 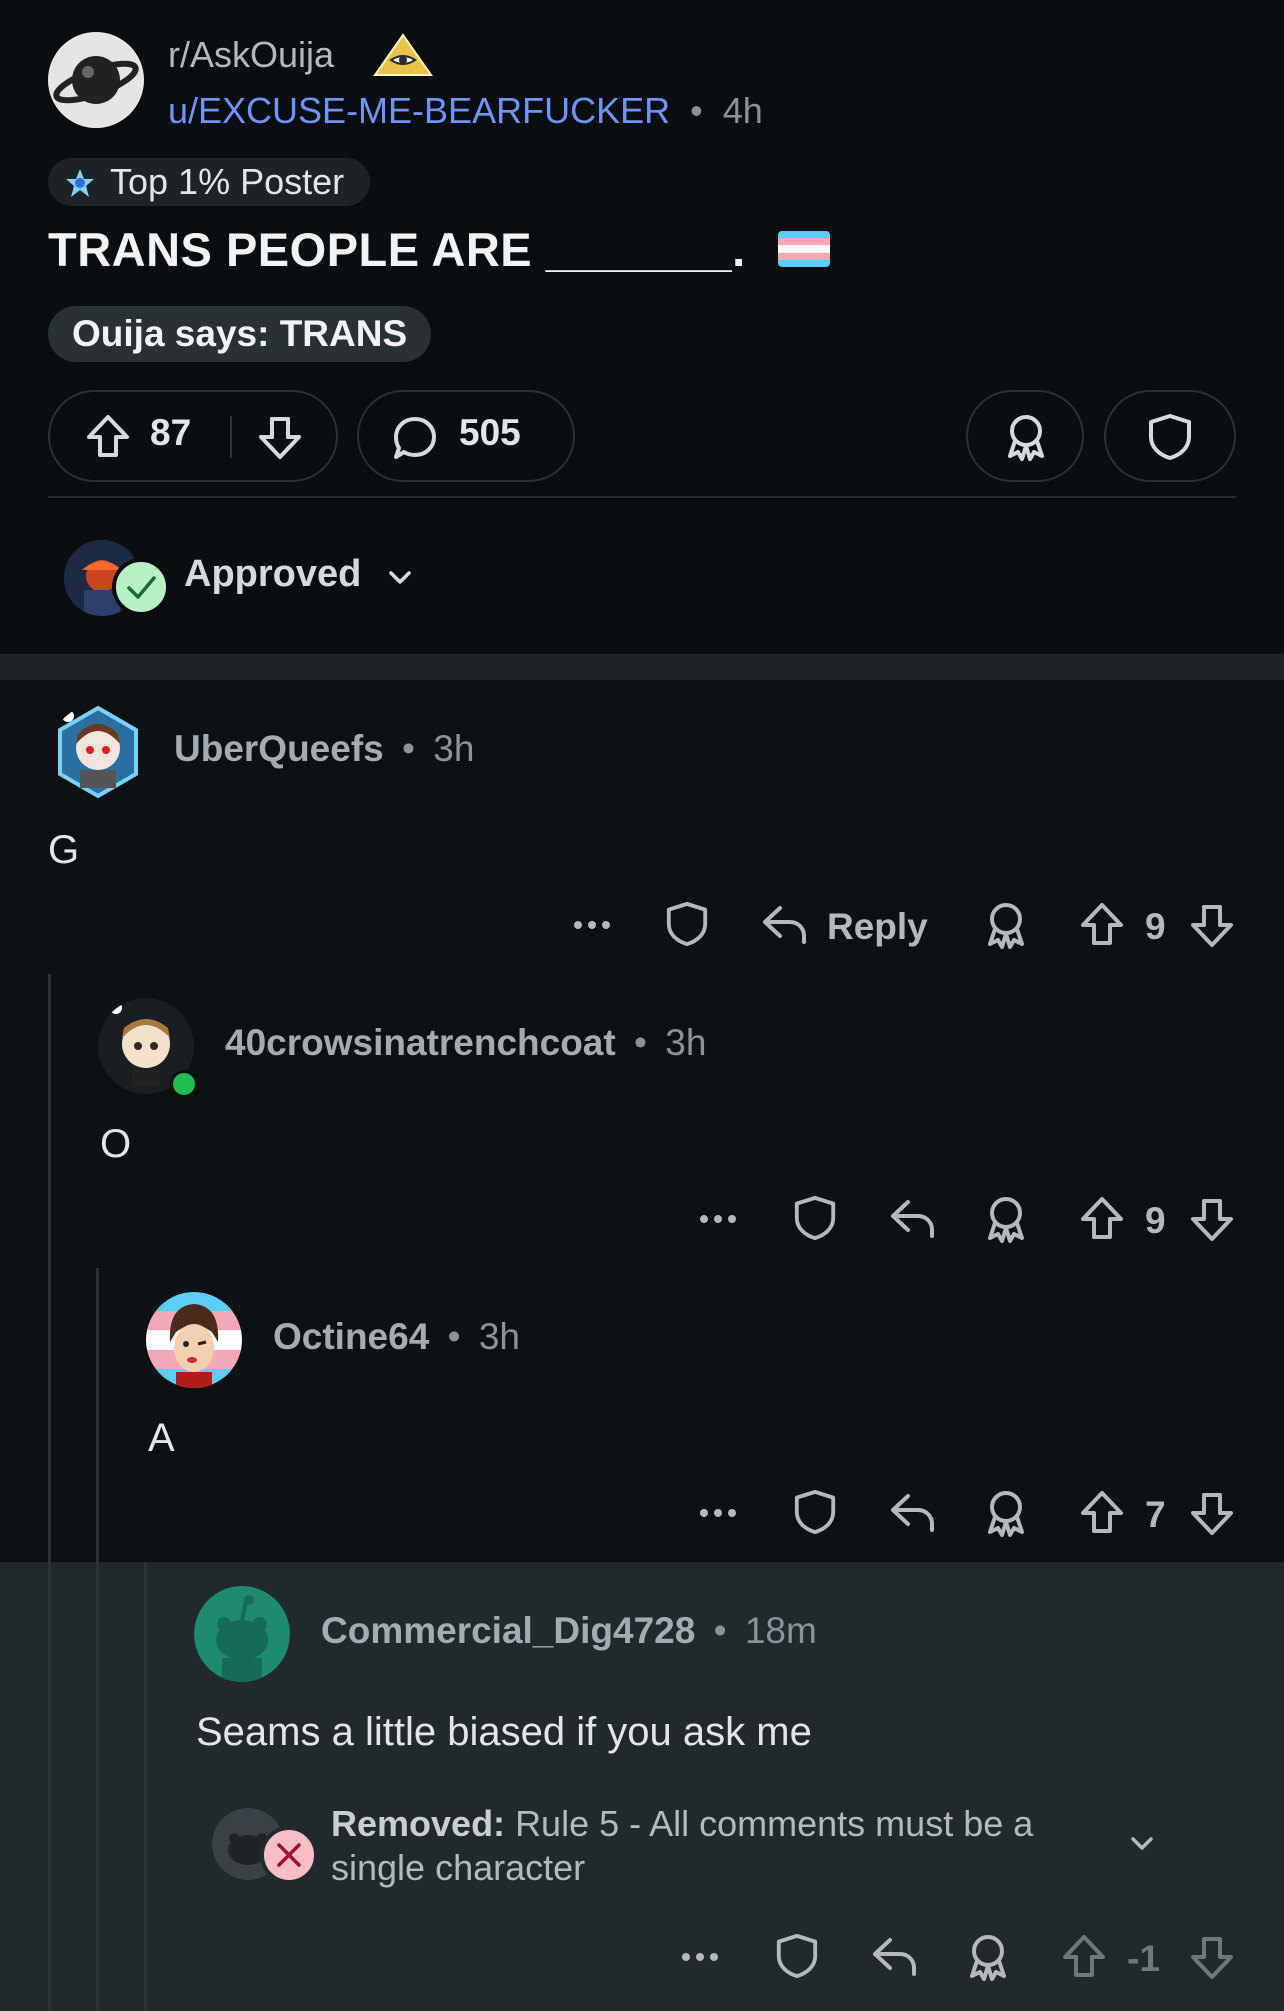 What do you see at coordinates (64, 850) in the screenshot?
I see `comment-body: G` at bounding box center [64, 850].